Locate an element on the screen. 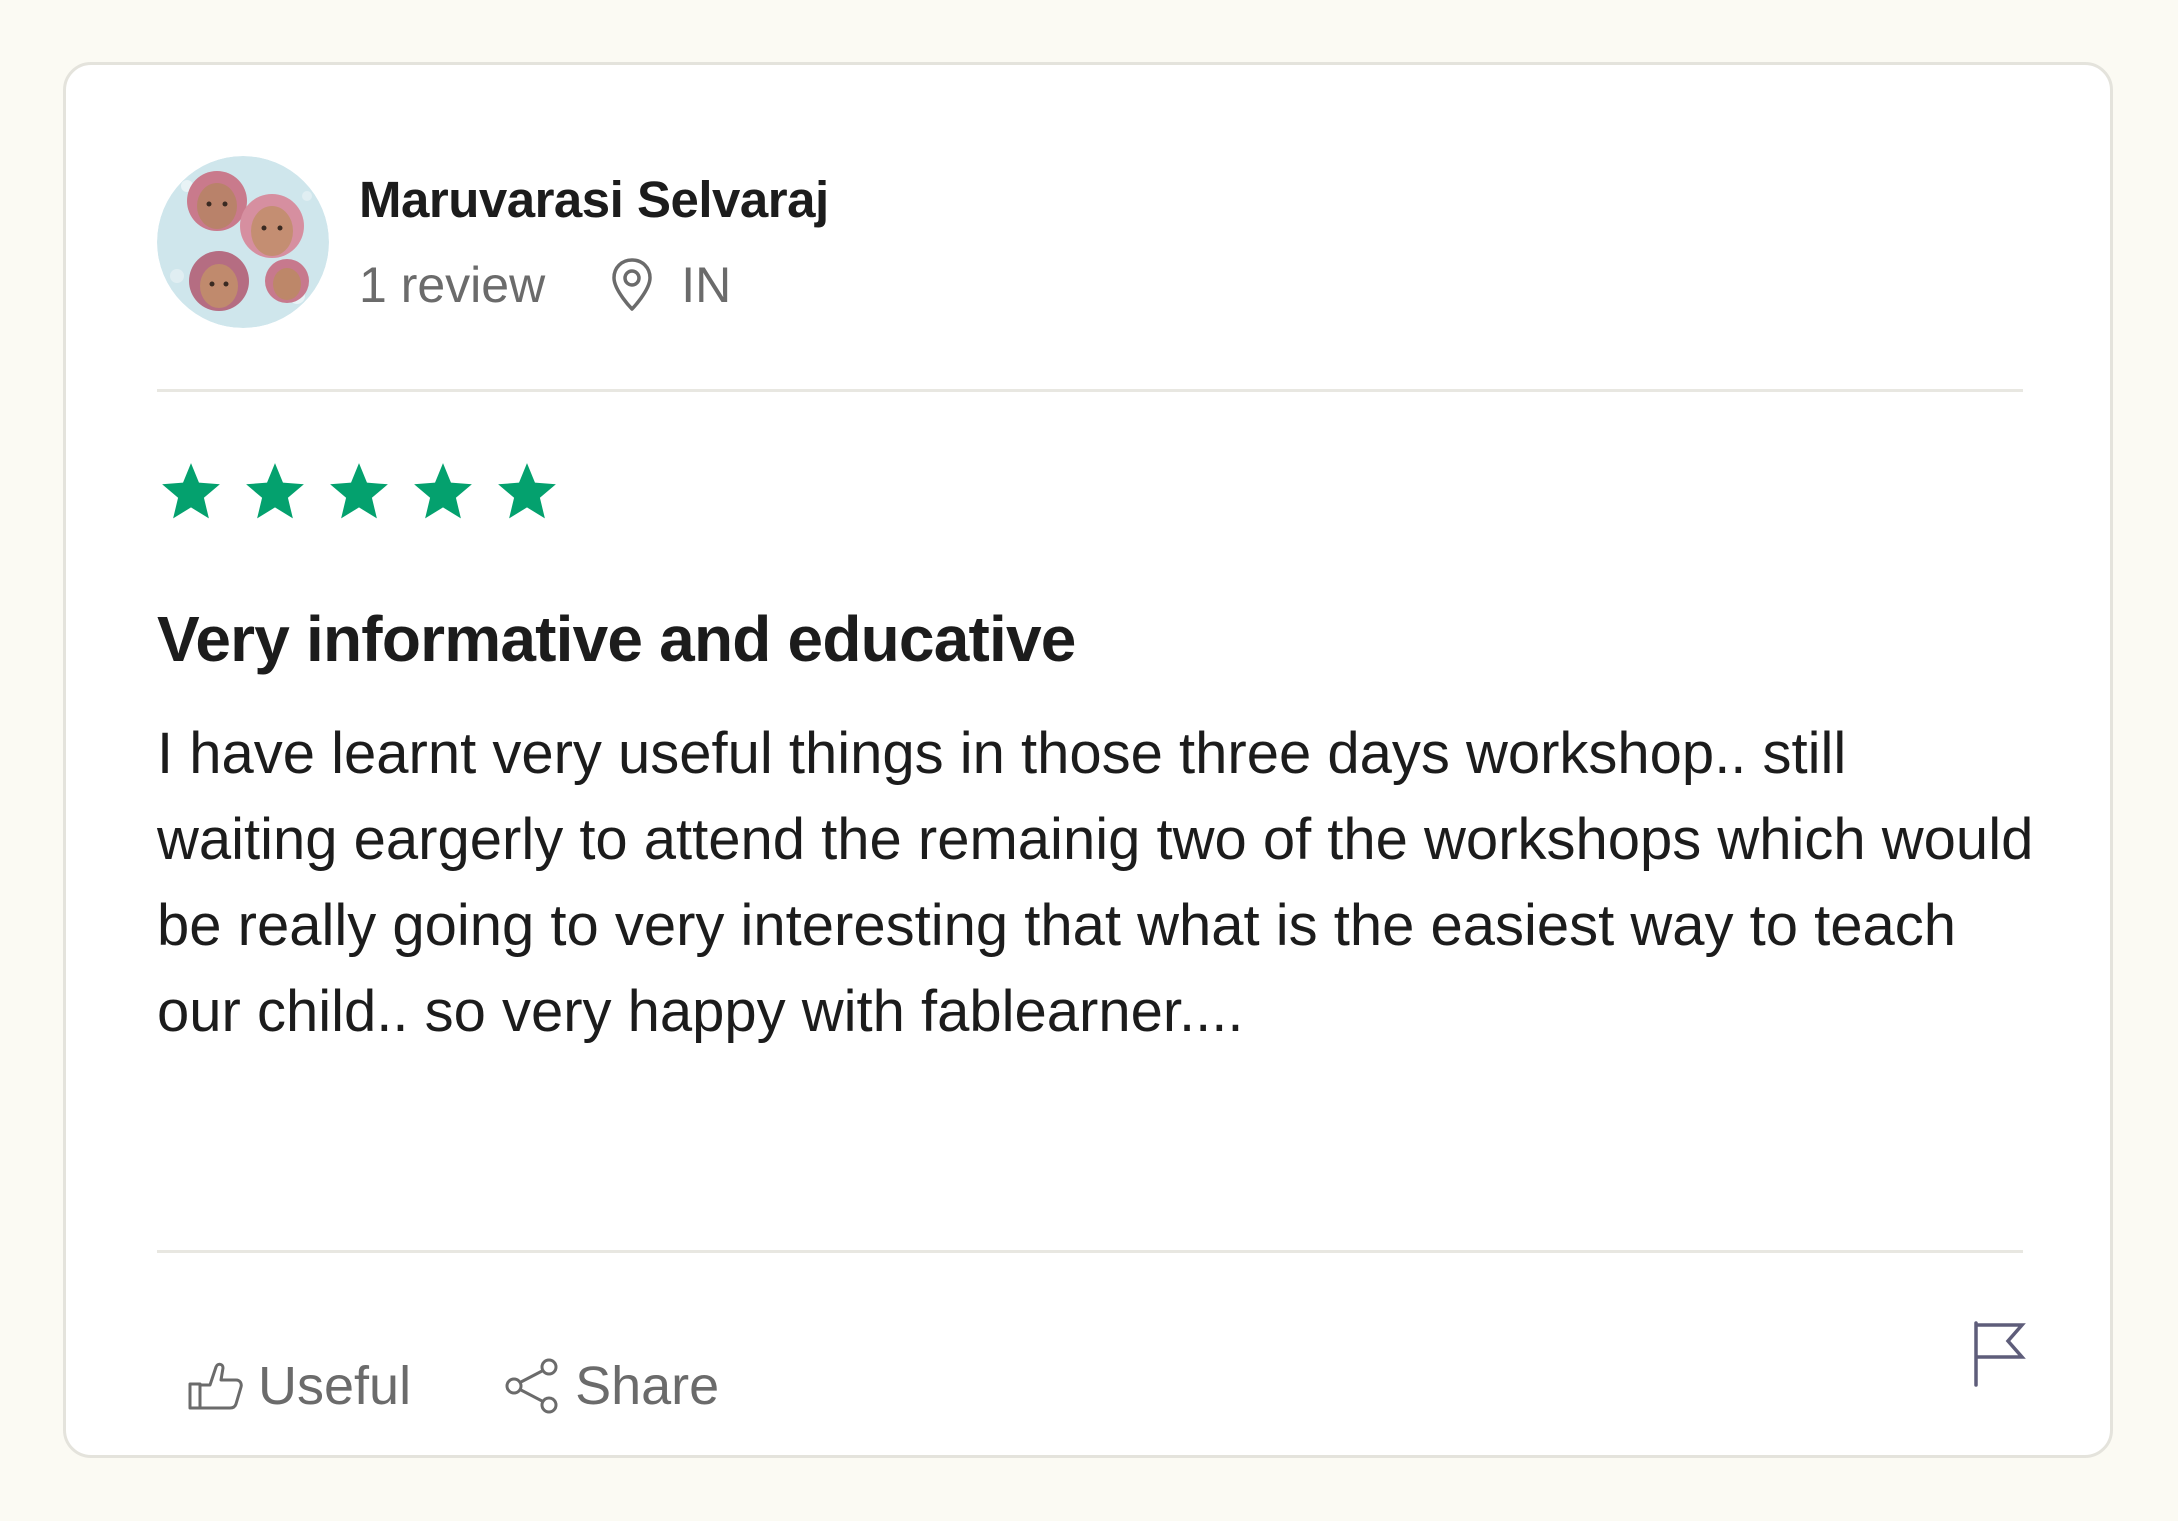 The height and width of the screenshot is (1521, 2178). flag-icon is located at coordinates (1998, 1354).